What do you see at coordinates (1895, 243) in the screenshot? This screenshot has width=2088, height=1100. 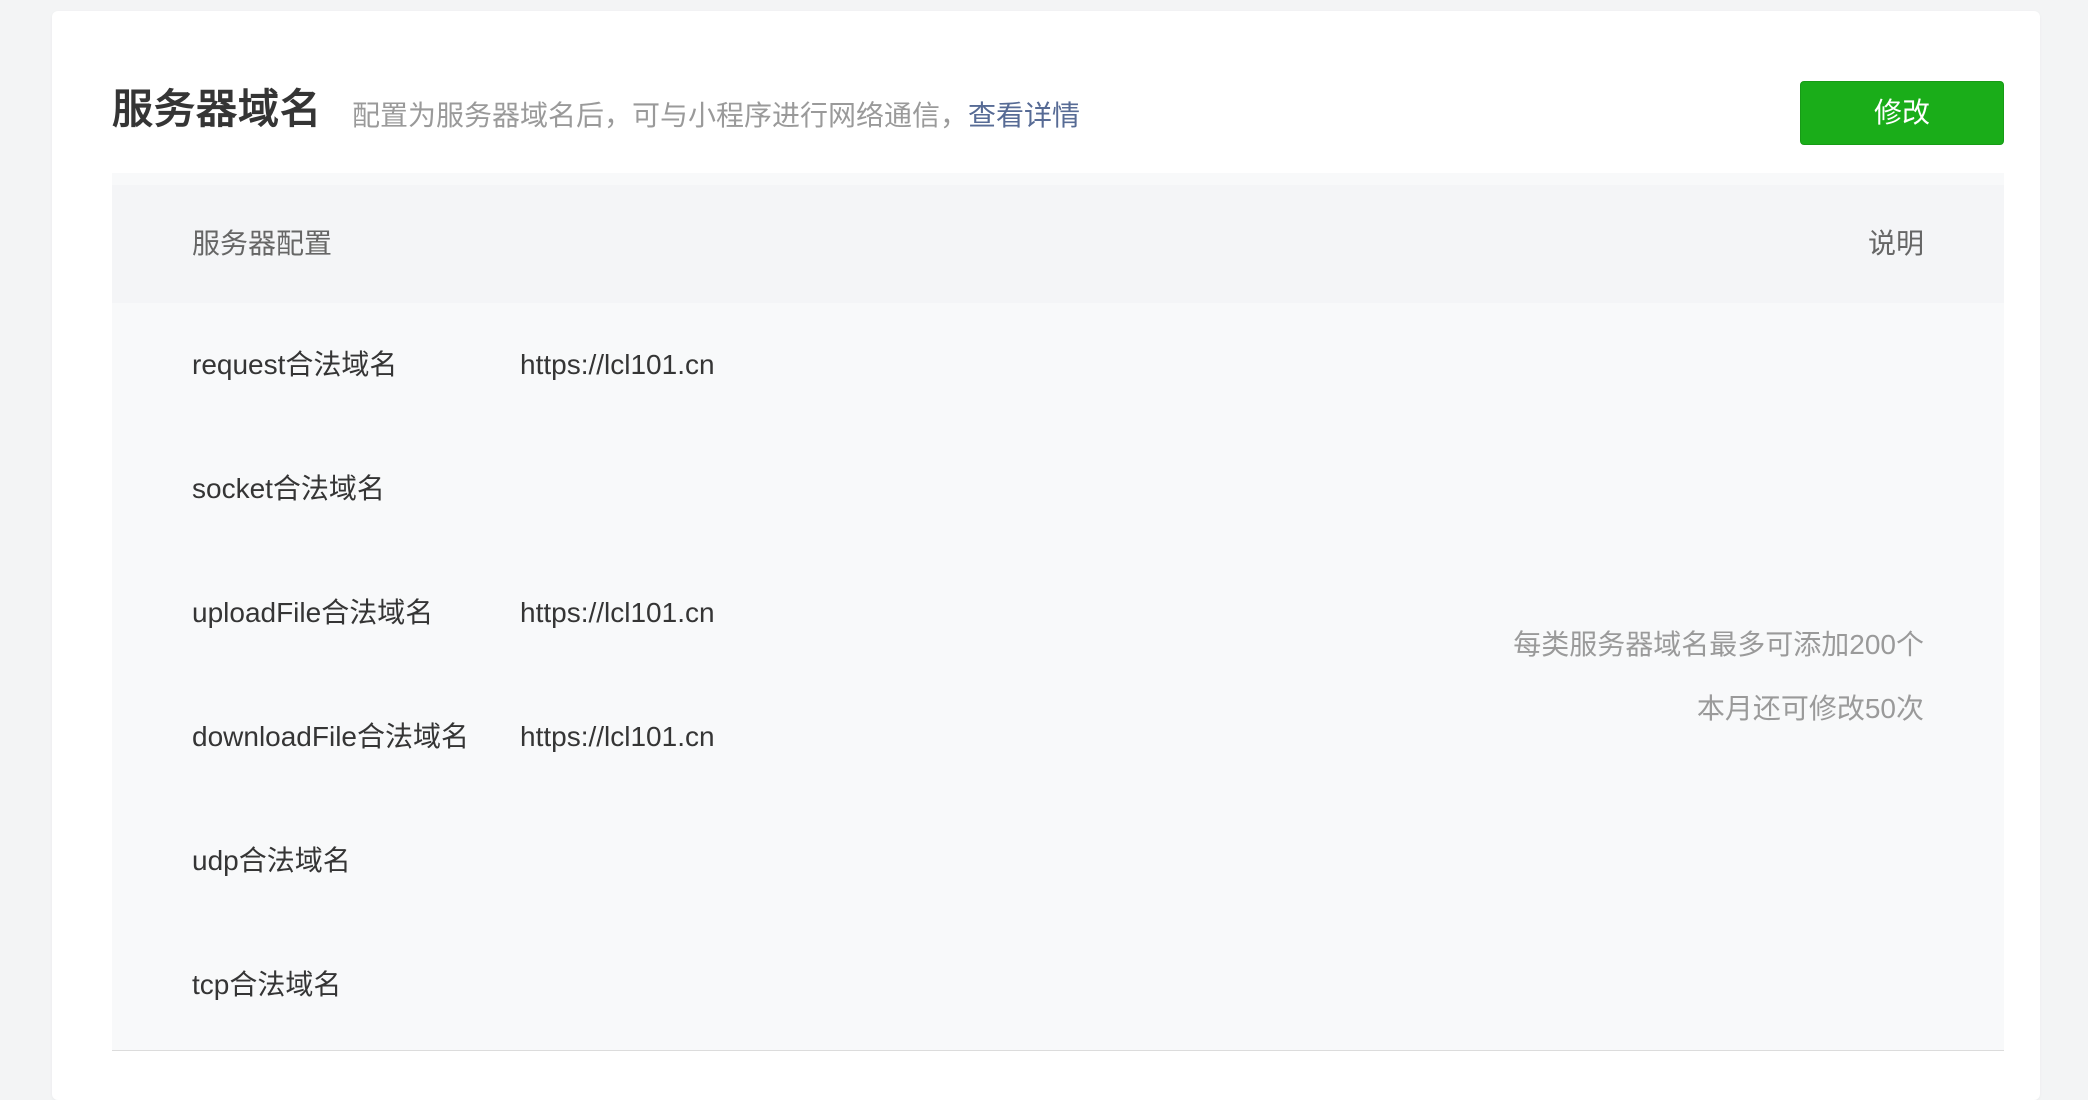 I see `column-header-description: 说明` at bounding box center [1895, 243].